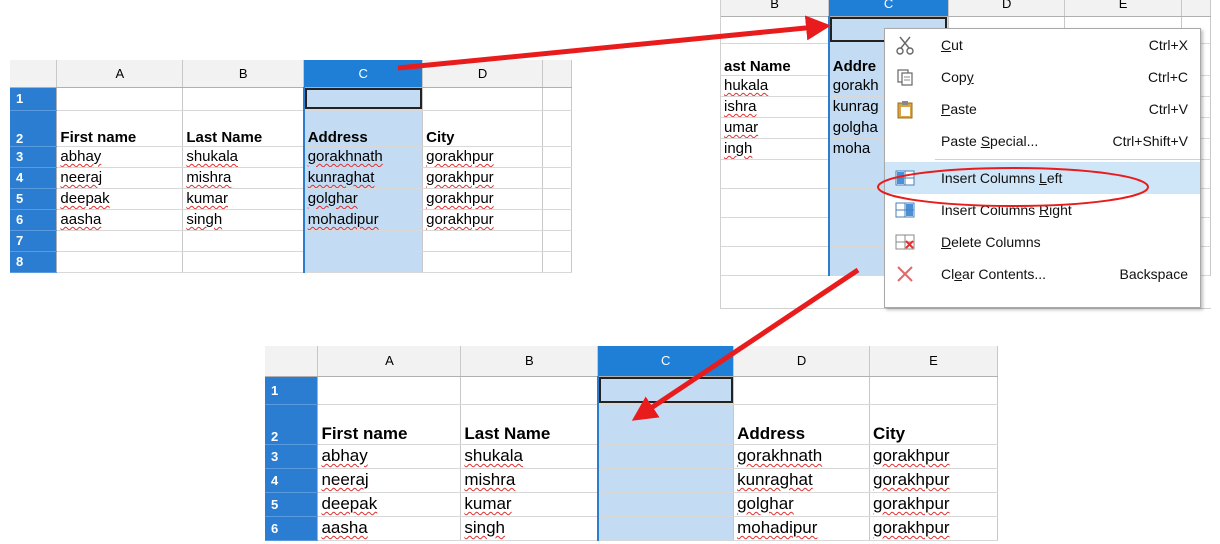 The image size is (1220, 544). I want to click on cell: hukala, so click(775, 86).